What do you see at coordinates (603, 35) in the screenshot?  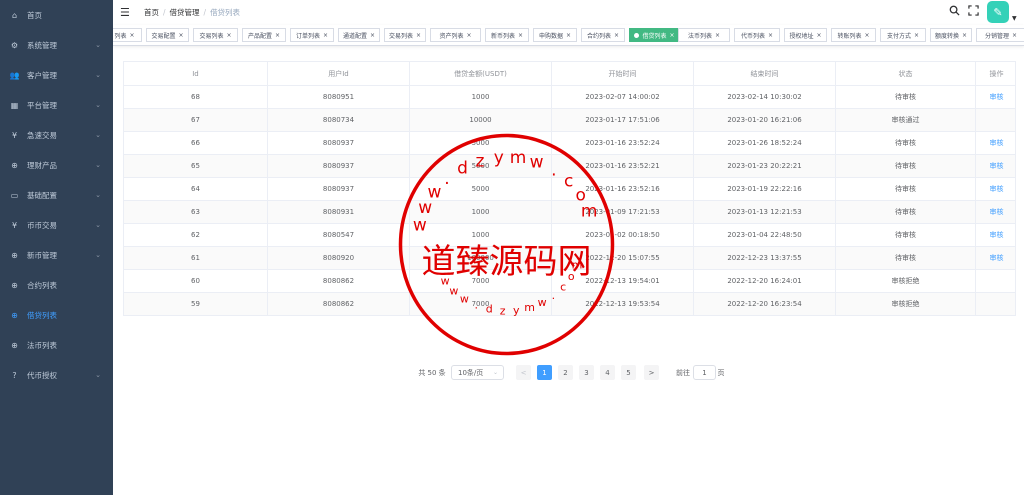 I see `tag-tab: 合约列表 ×` at bounding box center [603, 35].